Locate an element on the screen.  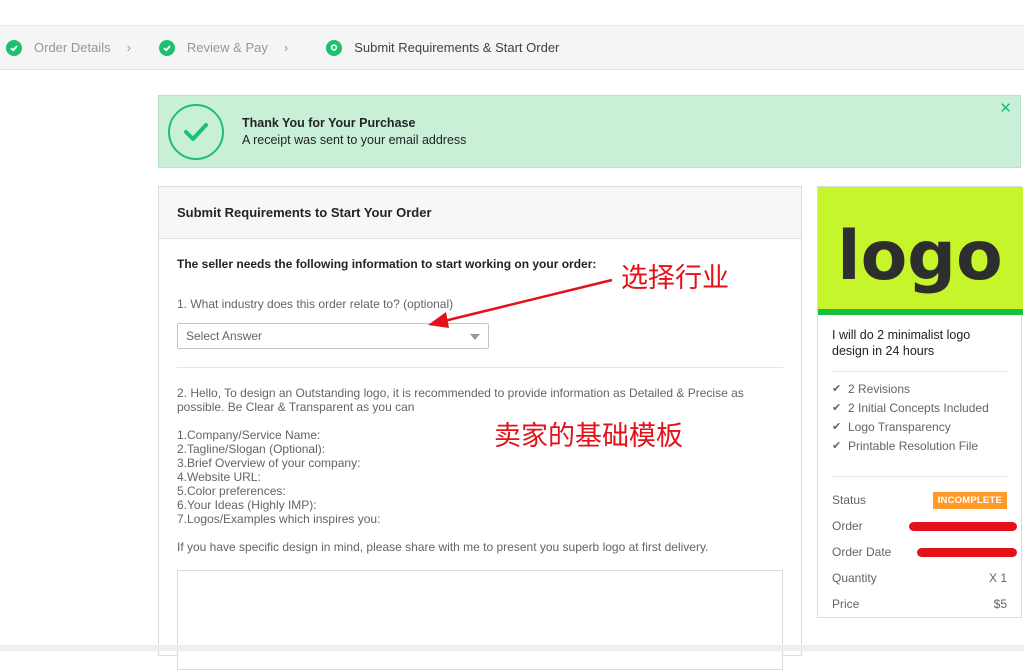
select-value: Select Answer is located at coordinates (224, 336).